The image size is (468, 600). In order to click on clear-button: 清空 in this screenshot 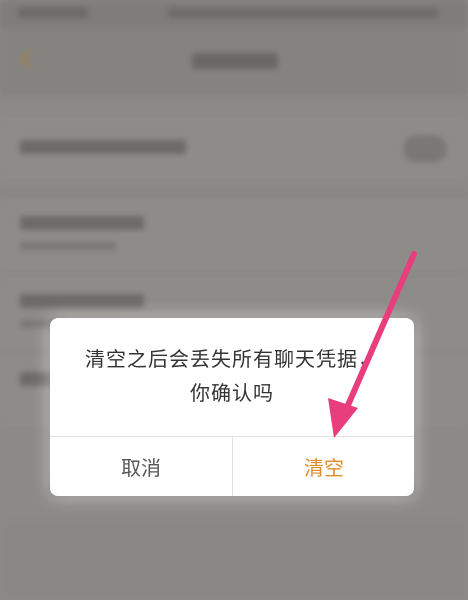, I will do `click(323, 466)`.